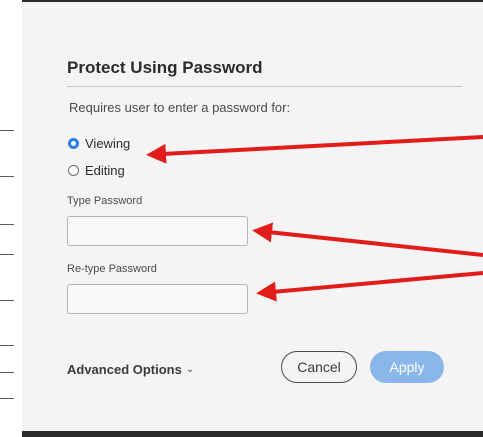 The height and width of the screenshot is (437, 483). I want to click on annotation-arrow-retype-password, so click(369, 286).